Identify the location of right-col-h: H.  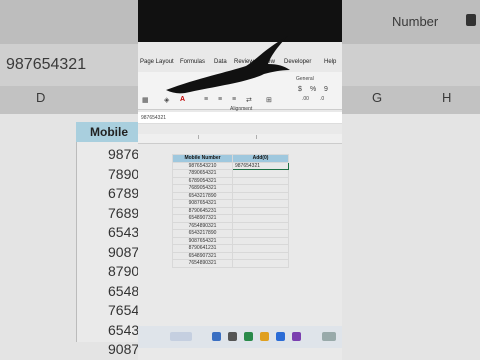
(447, 97).